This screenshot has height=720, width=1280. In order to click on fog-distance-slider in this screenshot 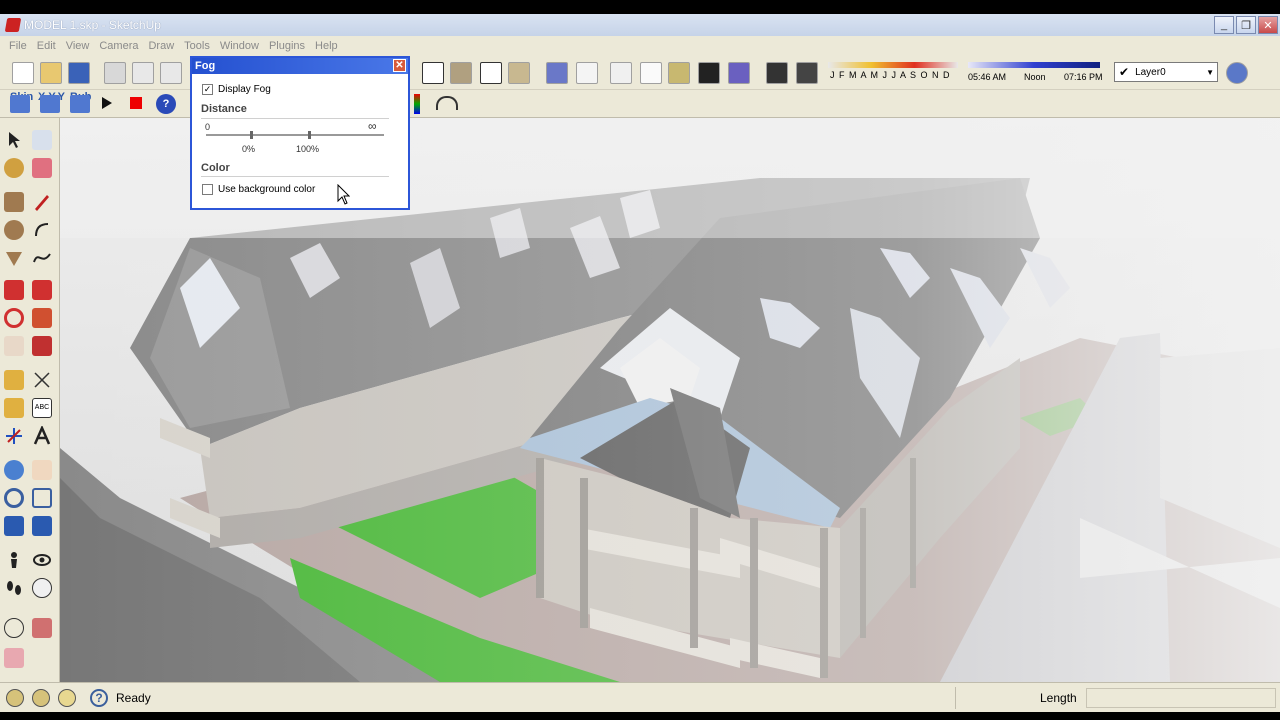, I will do `click(295, 135)`.